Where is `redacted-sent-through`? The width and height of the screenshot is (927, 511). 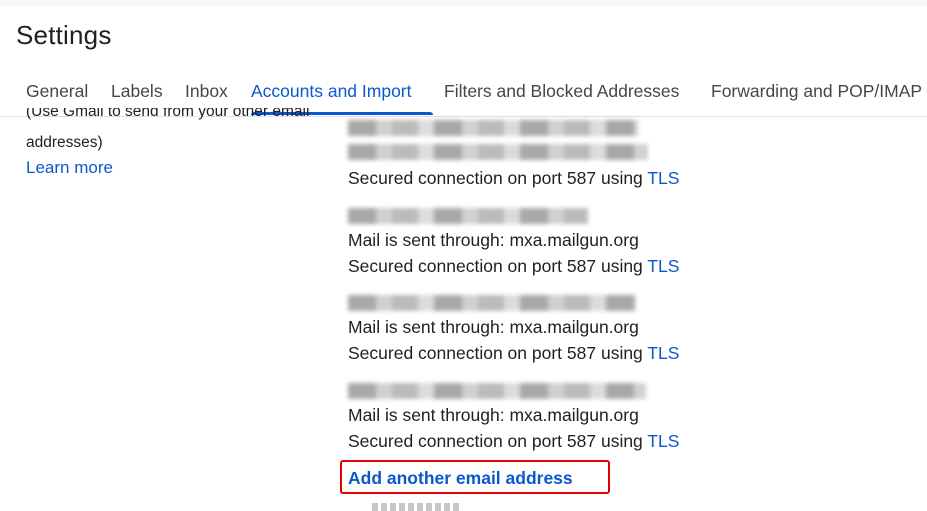 redacted-sent-through is located at coordinates (498, 152).